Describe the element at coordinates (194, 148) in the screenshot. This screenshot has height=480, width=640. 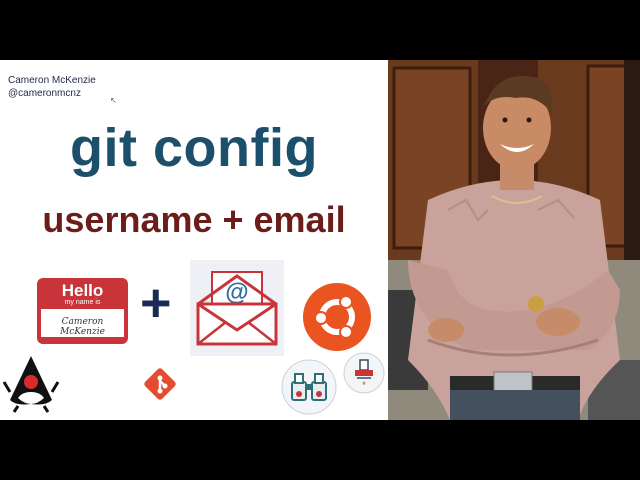
I see `slide-title: git config` at that location.